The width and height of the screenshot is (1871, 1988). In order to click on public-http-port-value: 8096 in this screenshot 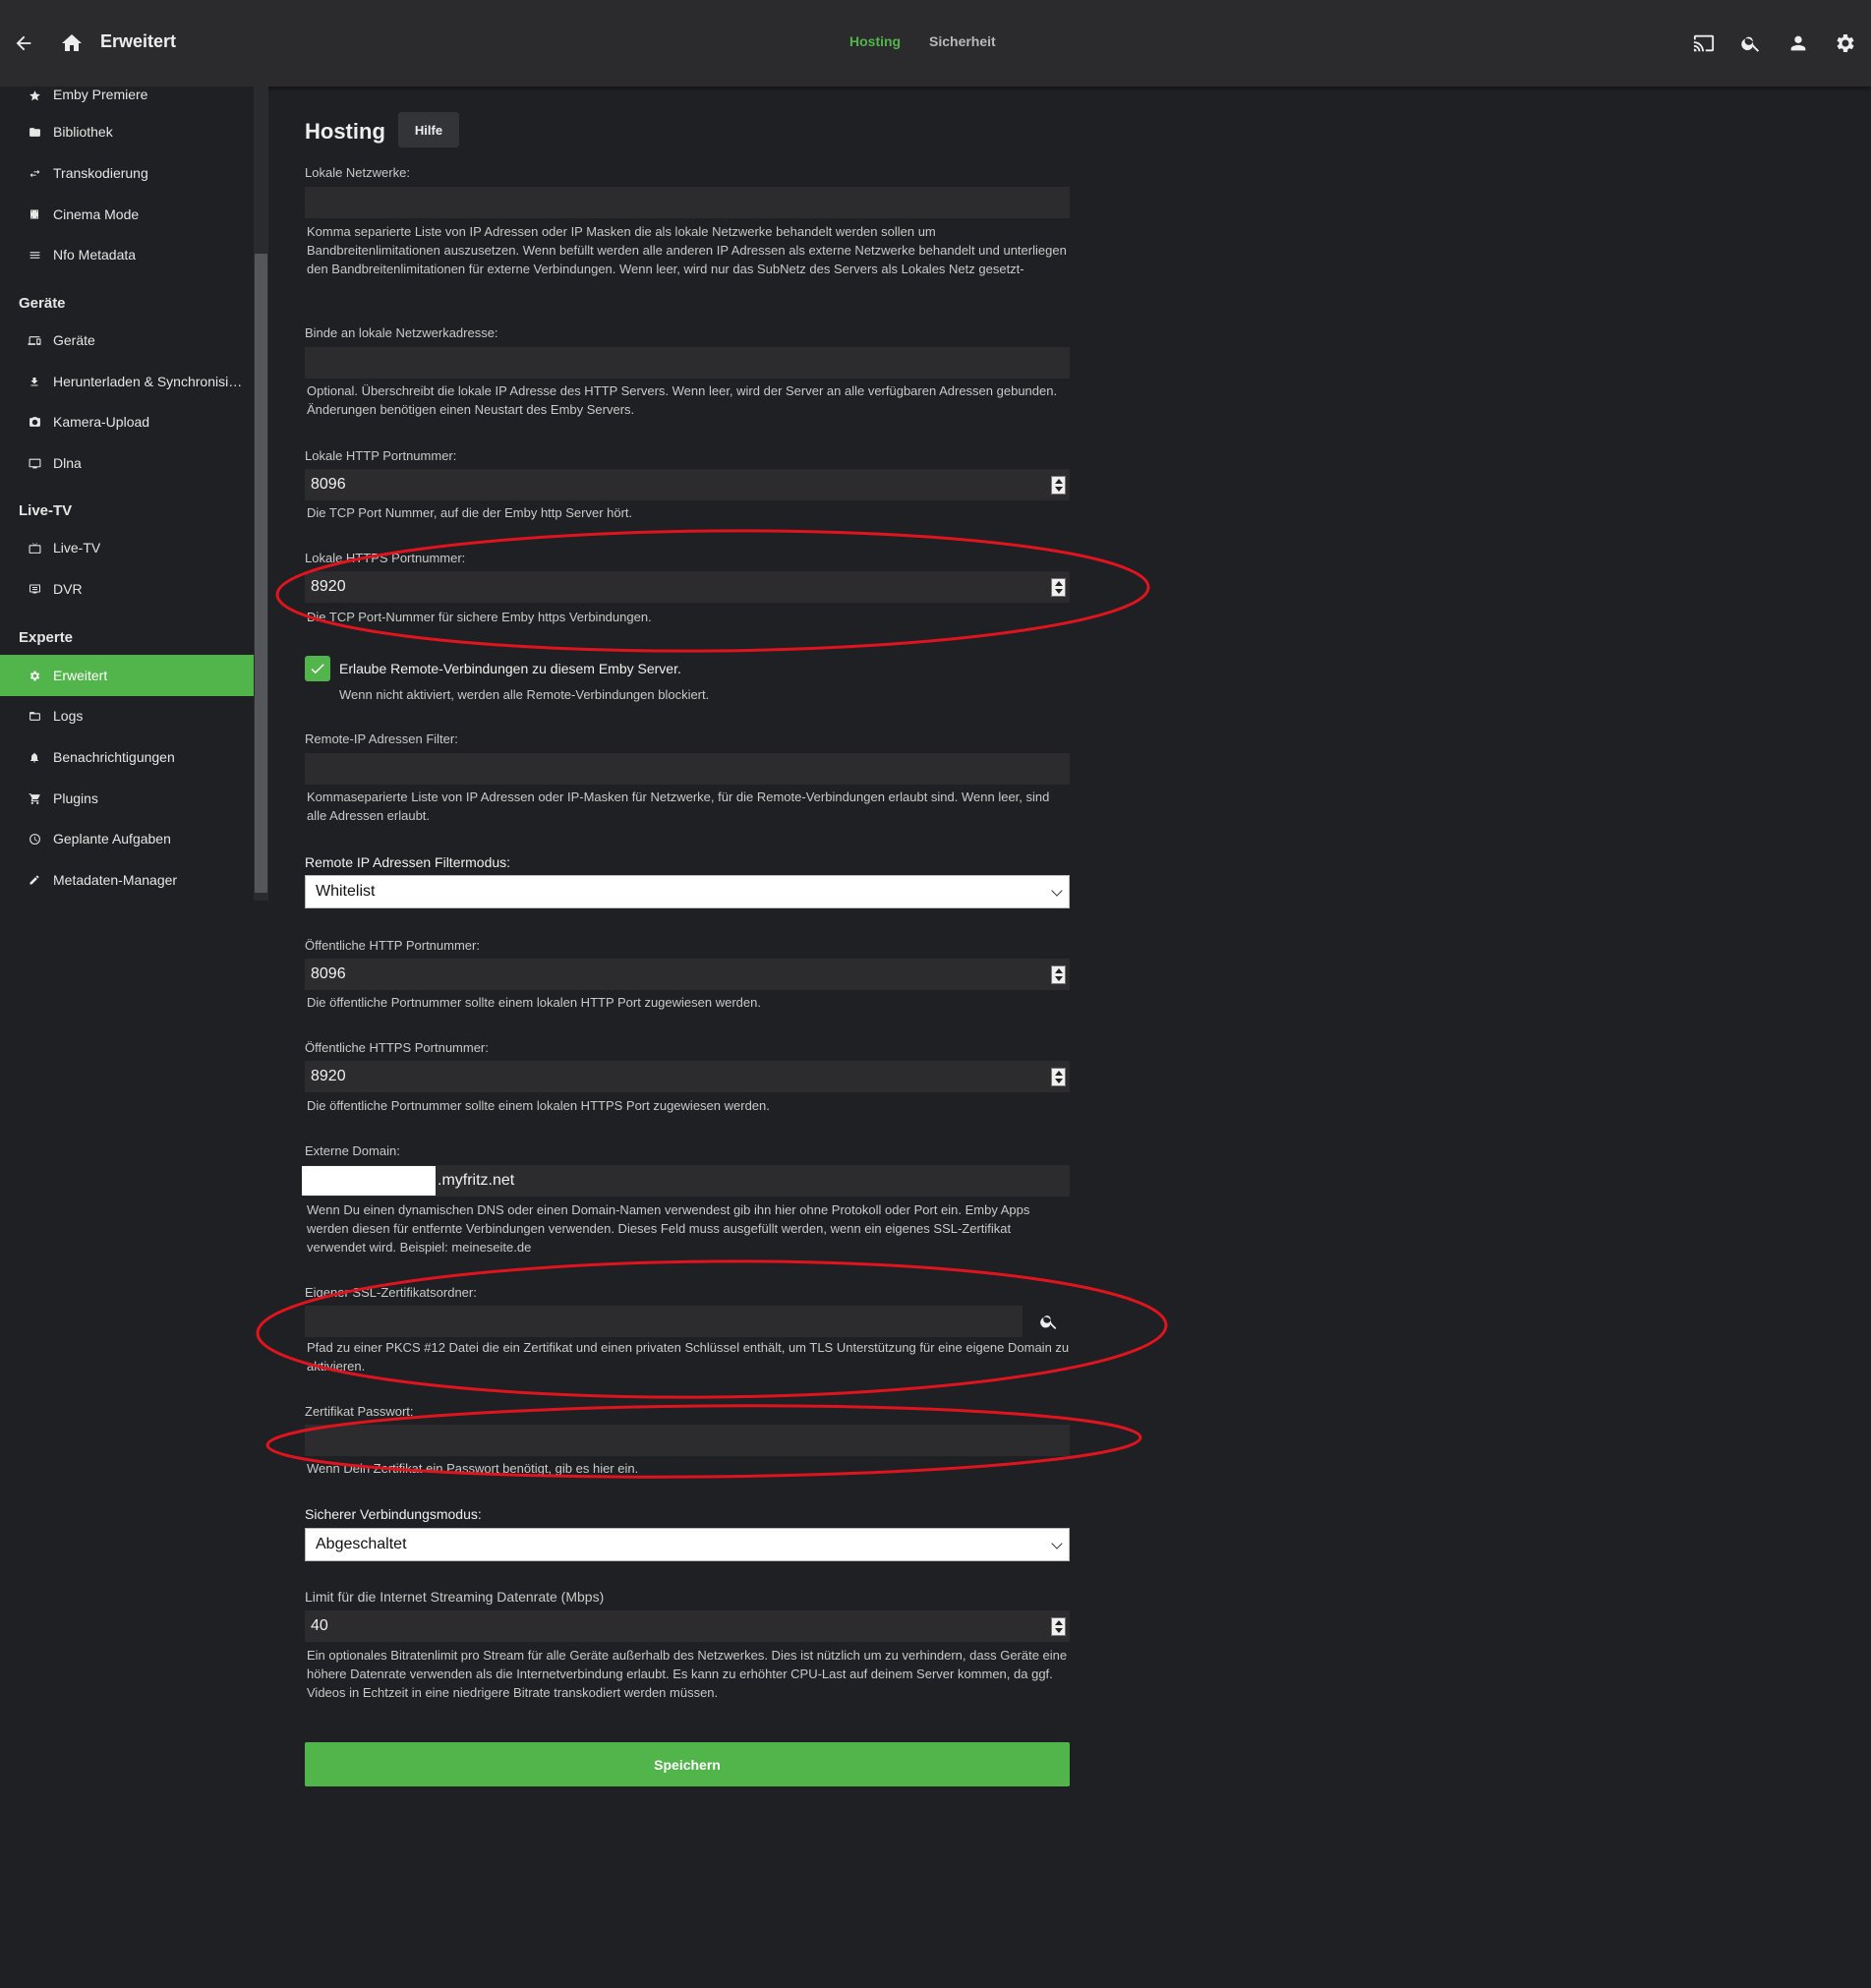, I will do `click(328, 973)`.